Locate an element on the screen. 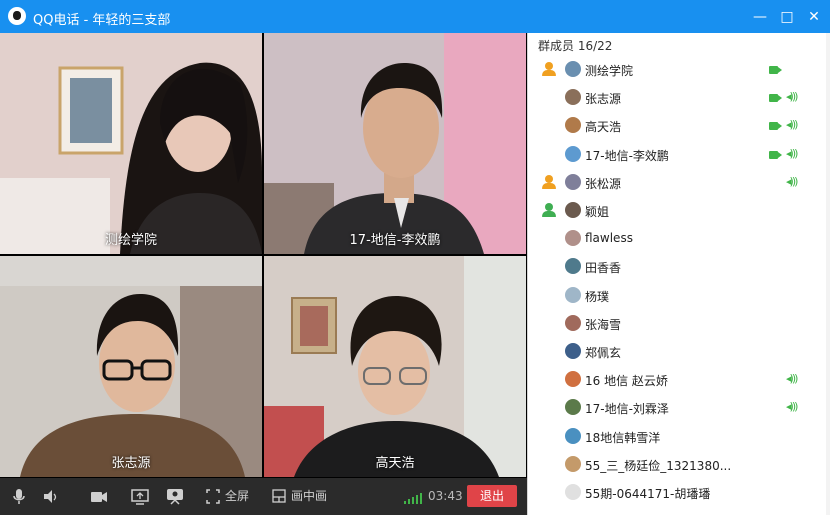  member-row: 杨璞 is located at coordinates (679, 296).